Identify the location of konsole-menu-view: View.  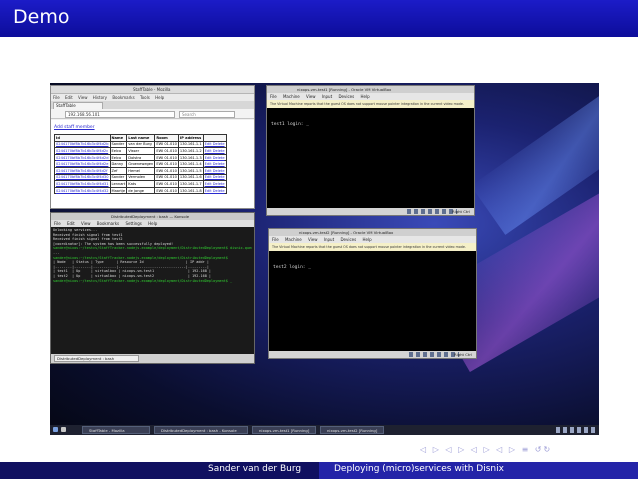
(86, 223).